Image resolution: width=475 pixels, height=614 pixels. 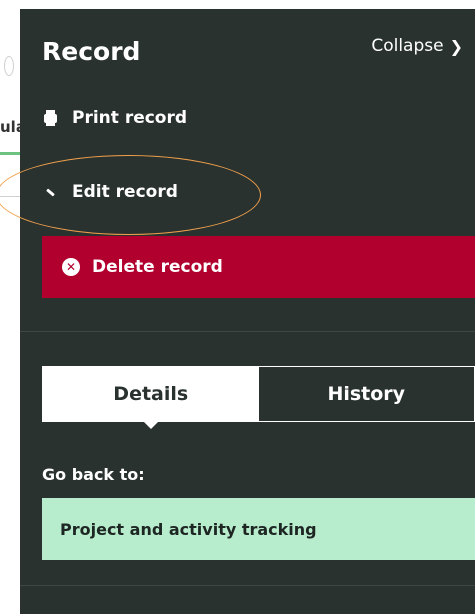 I want to click on collapse-button: Collapse ❯, so click(x=417, y=46).